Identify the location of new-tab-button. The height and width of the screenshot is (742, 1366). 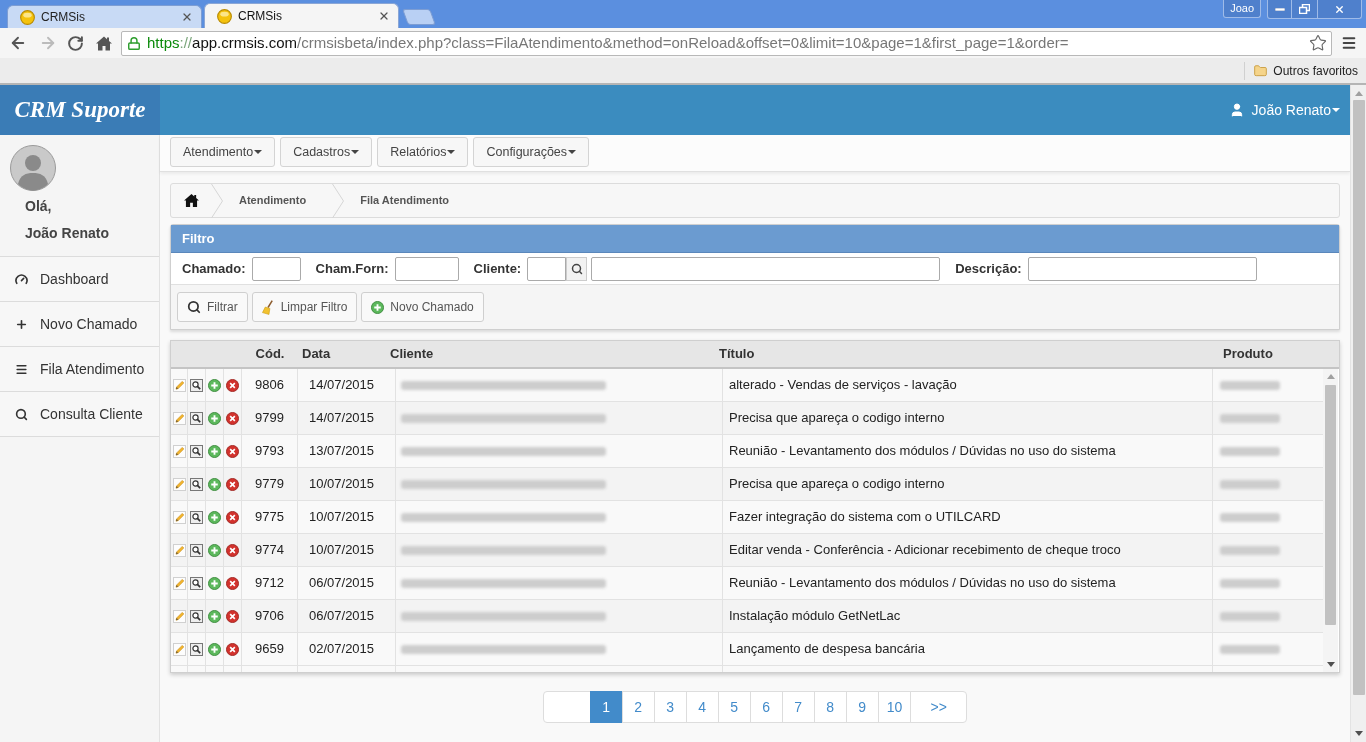
(419, 17).